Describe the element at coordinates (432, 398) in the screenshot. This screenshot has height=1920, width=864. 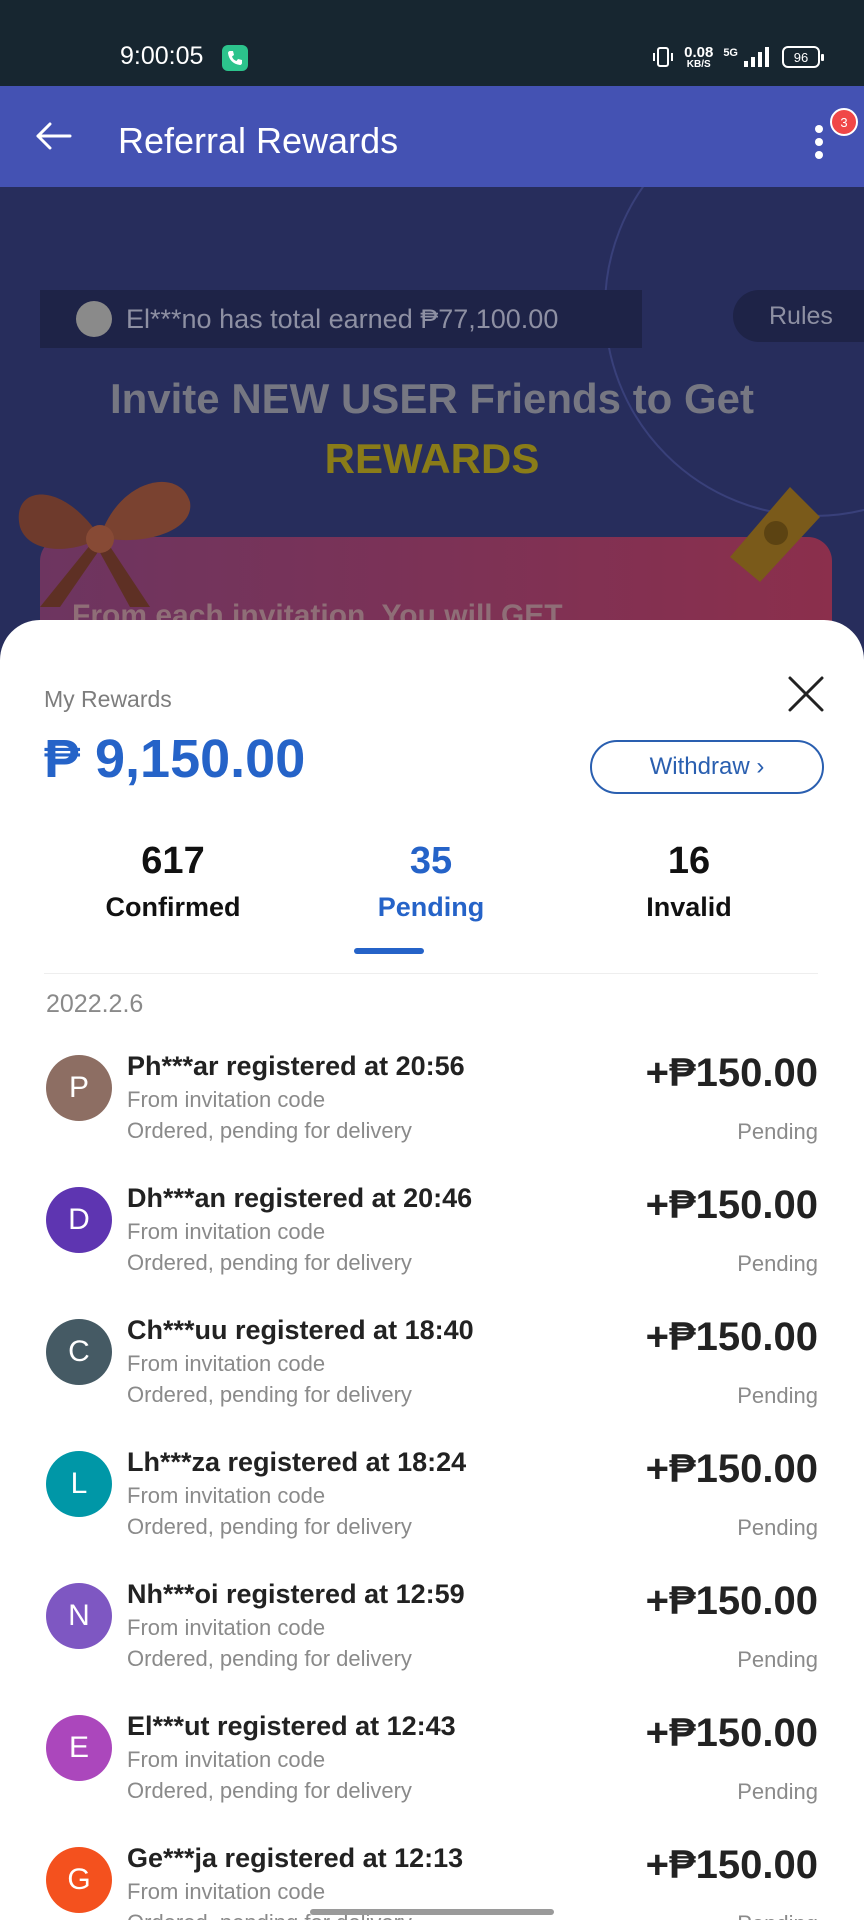
I see `banner-title: Invite NEW USER Friends to Get` at that location.